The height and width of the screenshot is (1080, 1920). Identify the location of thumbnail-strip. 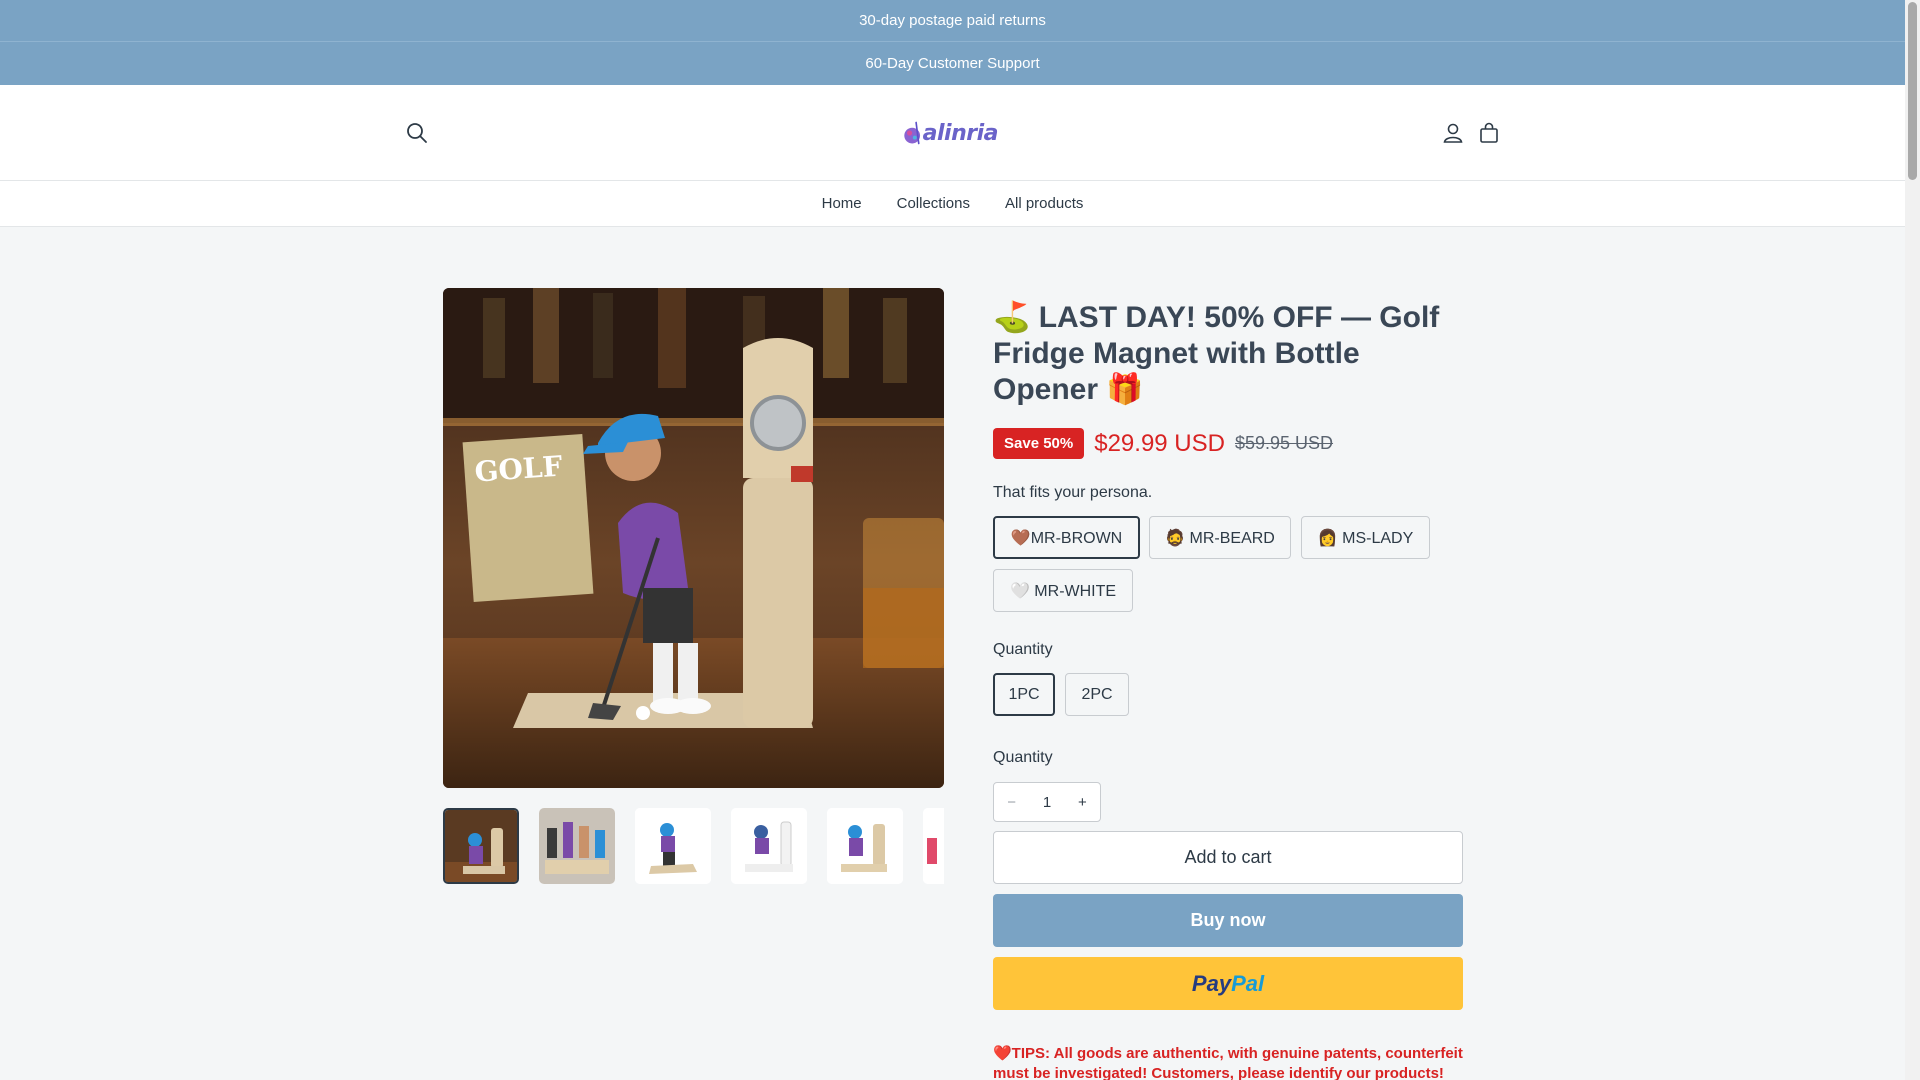
(693, 846).